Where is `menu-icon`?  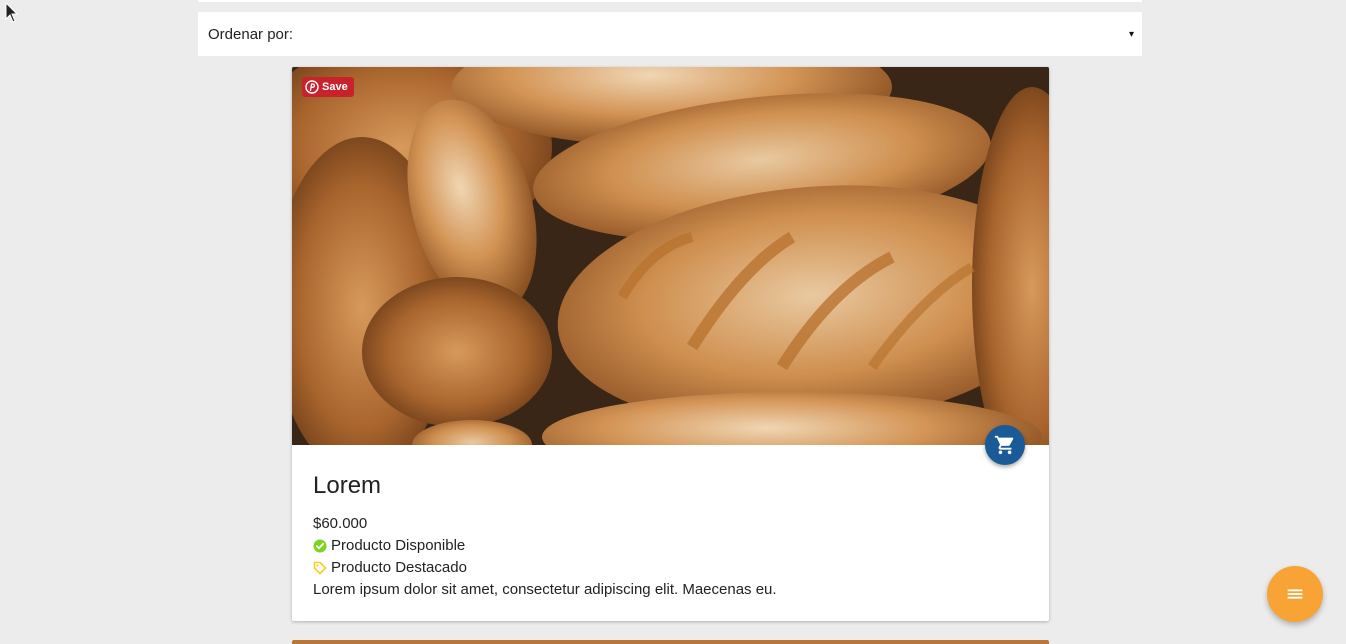 menu-icon is located at coordinates (1295, 594).